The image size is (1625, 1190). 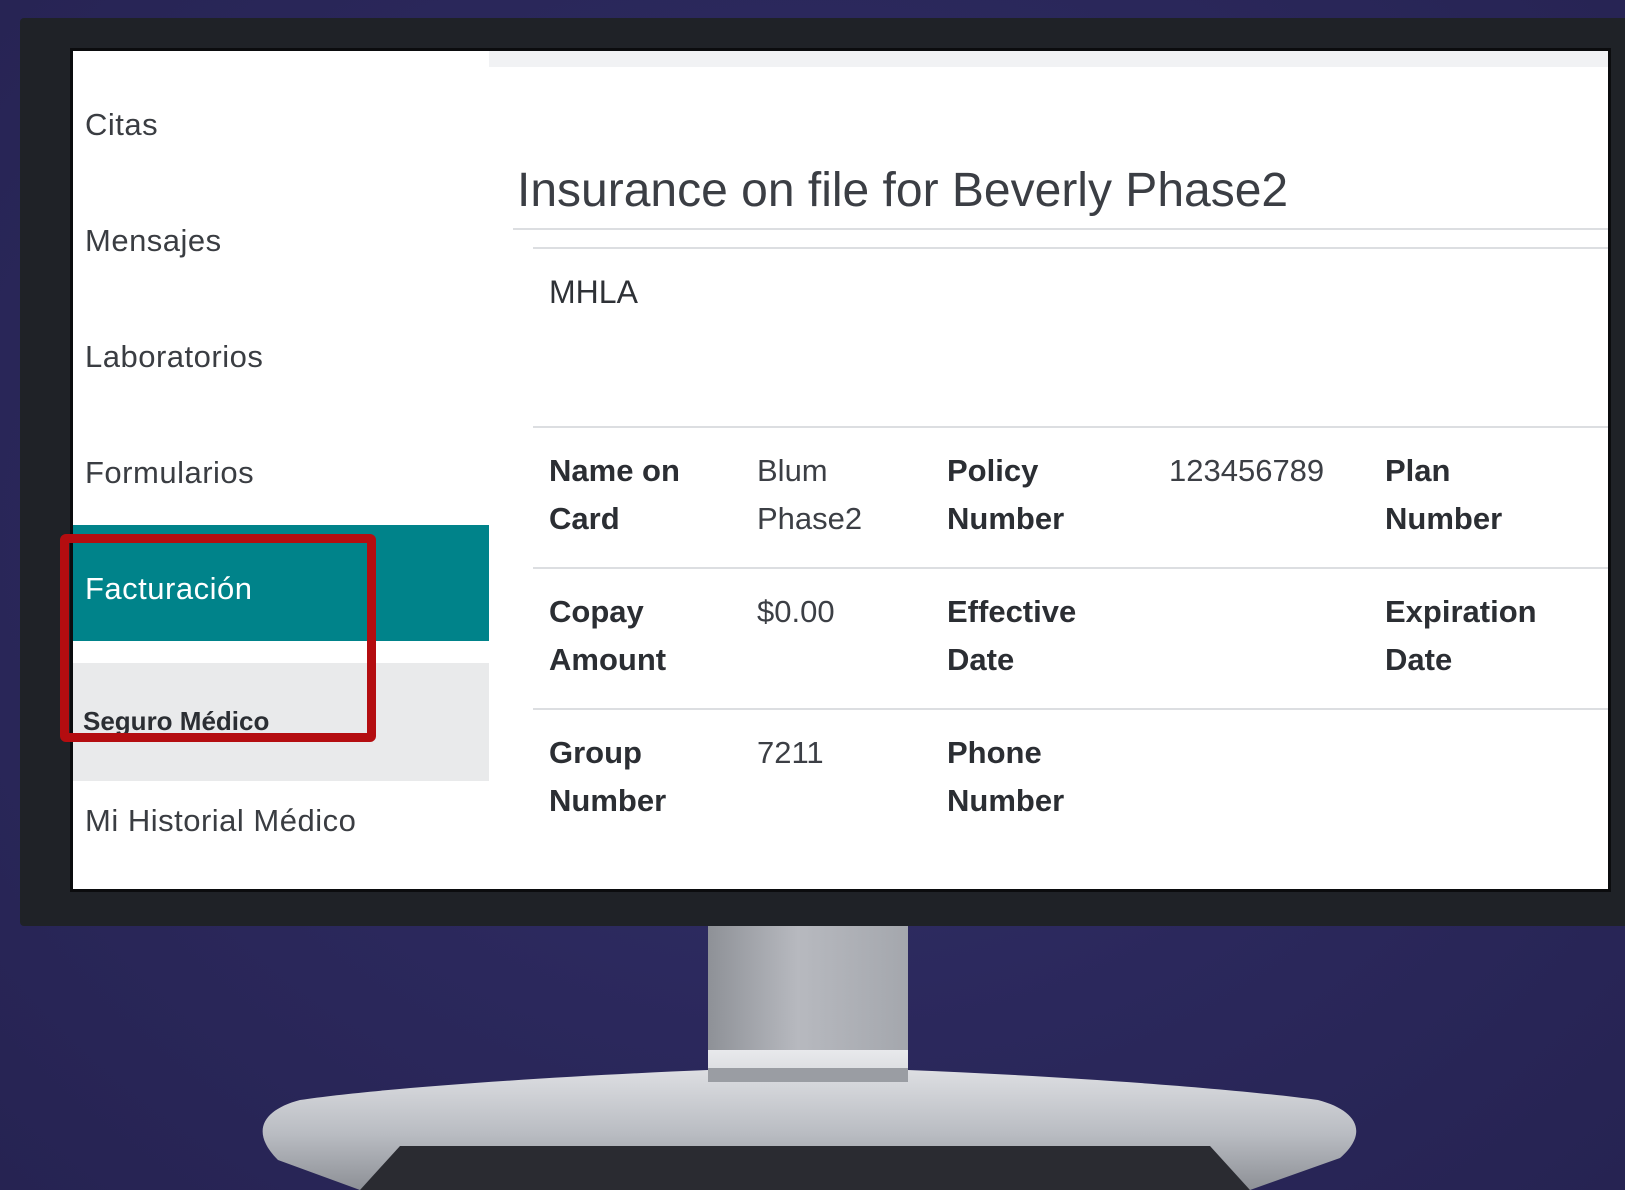 I want to click on sidebar-item-mi-historial-medico: Mi Historial Médico, so click(x=281, y=817).